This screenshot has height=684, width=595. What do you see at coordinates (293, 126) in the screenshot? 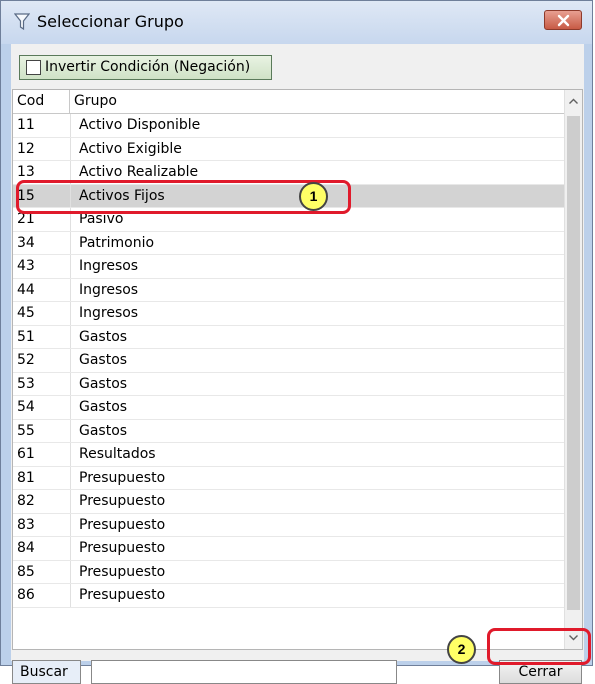
I see `table-row: 11 Activo Disponible` at bounding box center [293, 126].